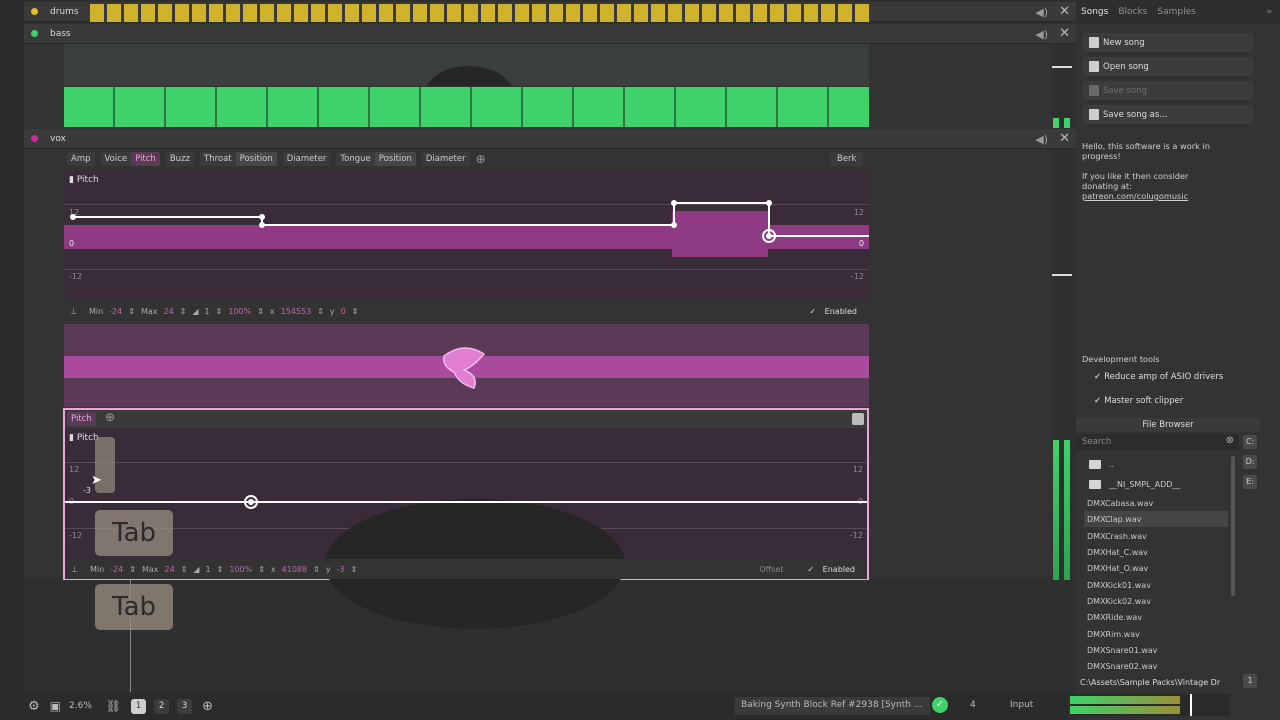 This screenshot has width=1280, height=720. Describe the element at coordinates (55, 706) in the screenshot. I see `cpu-icon: ▣` at that location.